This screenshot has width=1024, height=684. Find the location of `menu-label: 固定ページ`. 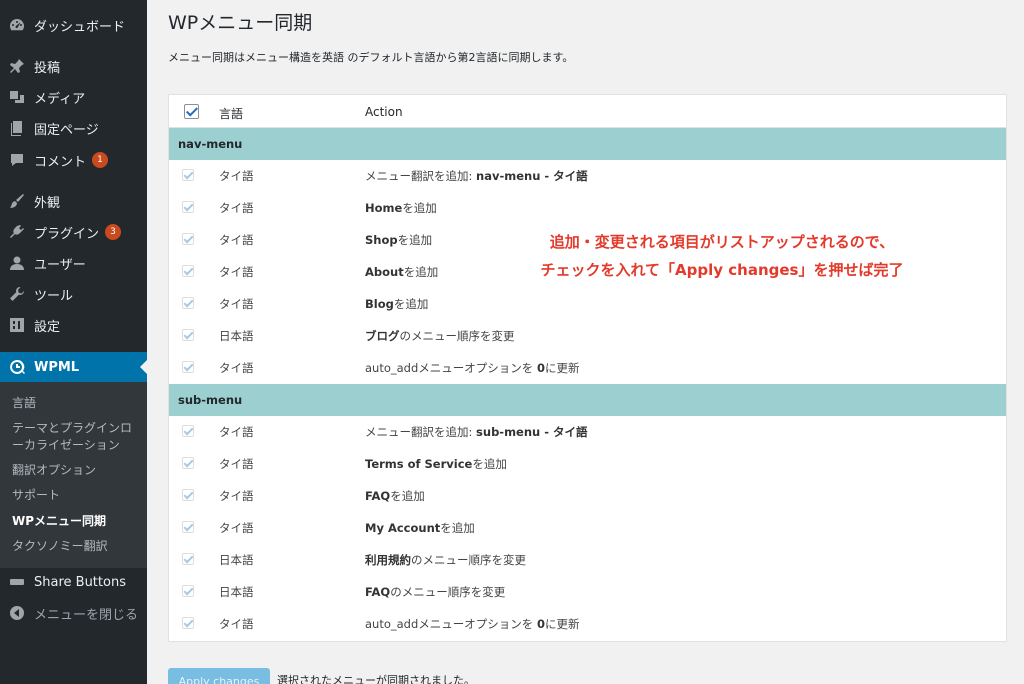

menu-label: 固定ページ is located at coordinates (66, 130).